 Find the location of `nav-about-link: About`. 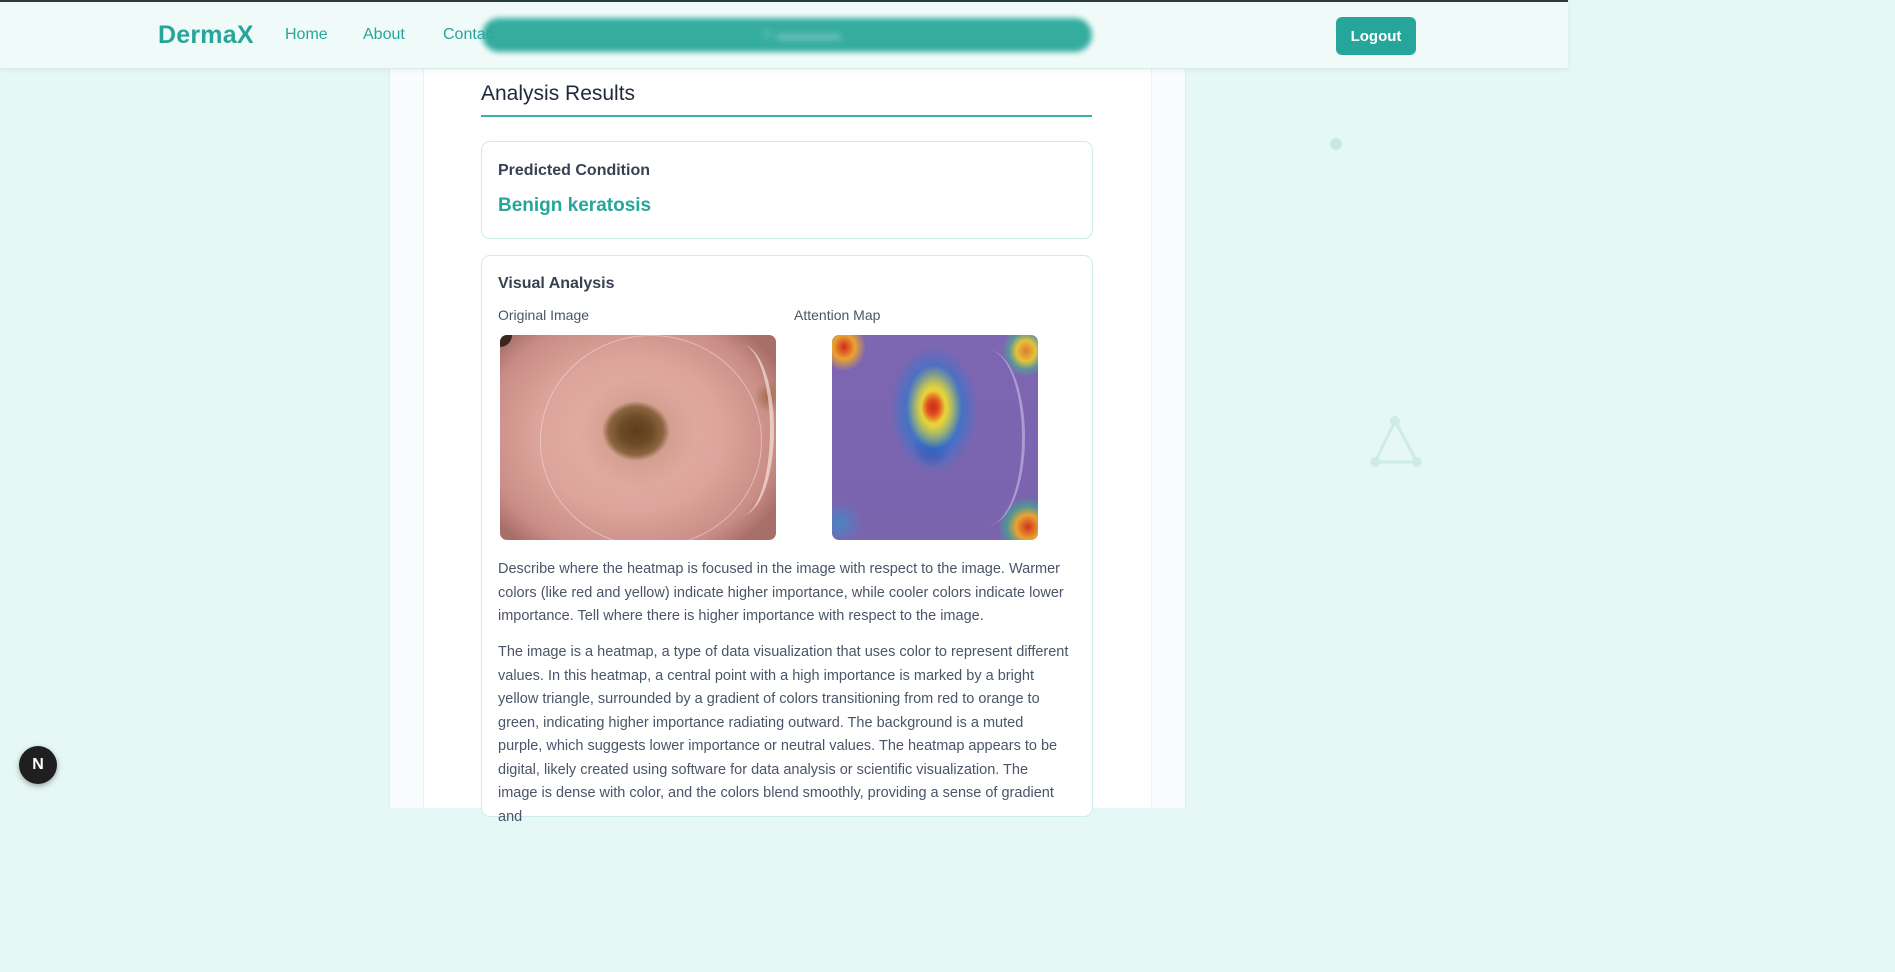

nav-about-link: About is located at coordinates (384, 35).